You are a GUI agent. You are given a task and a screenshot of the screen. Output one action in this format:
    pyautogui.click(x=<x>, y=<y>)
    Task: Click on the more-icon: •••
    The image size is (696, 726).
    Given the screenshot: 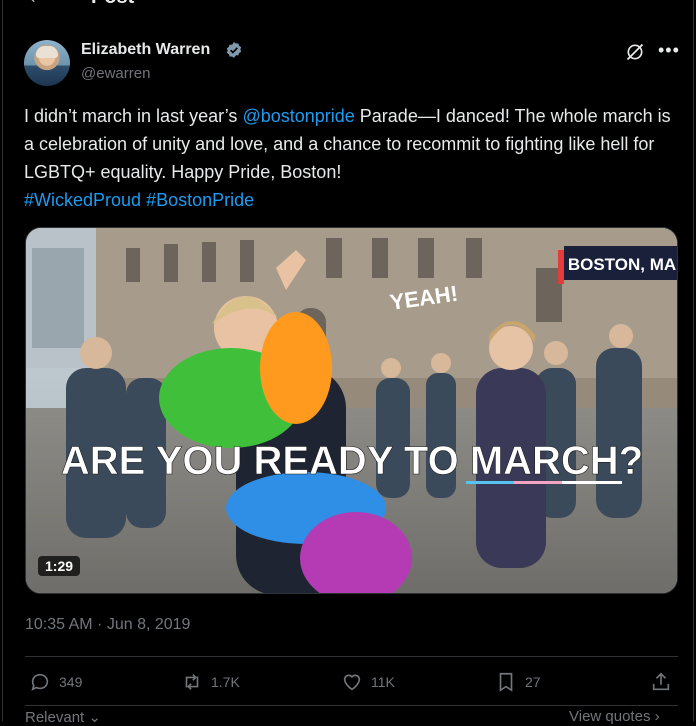 What is the action you would take?
    pyautogui.click(x=669, y=50)
    